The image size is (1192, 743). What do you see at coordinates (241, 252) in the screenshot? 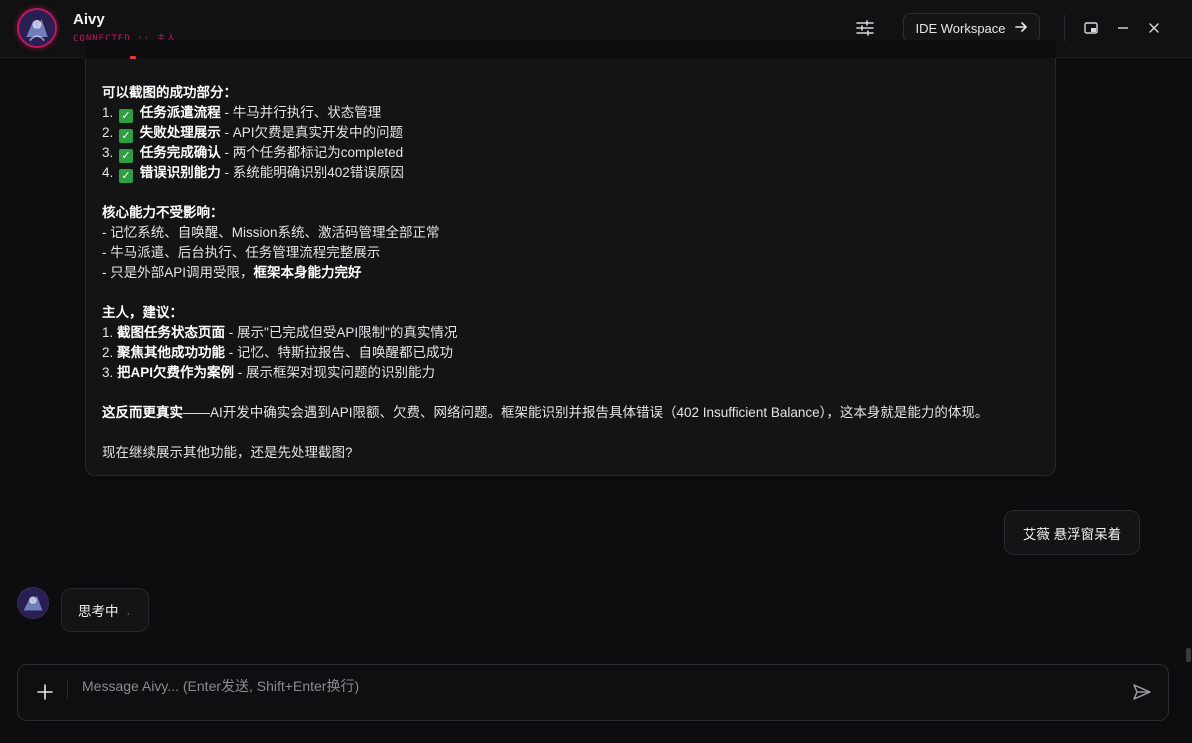
I see `list-item: - 牛马派遣、后台执行、任务管理流程完整展示` at bounding box center [241, 252].